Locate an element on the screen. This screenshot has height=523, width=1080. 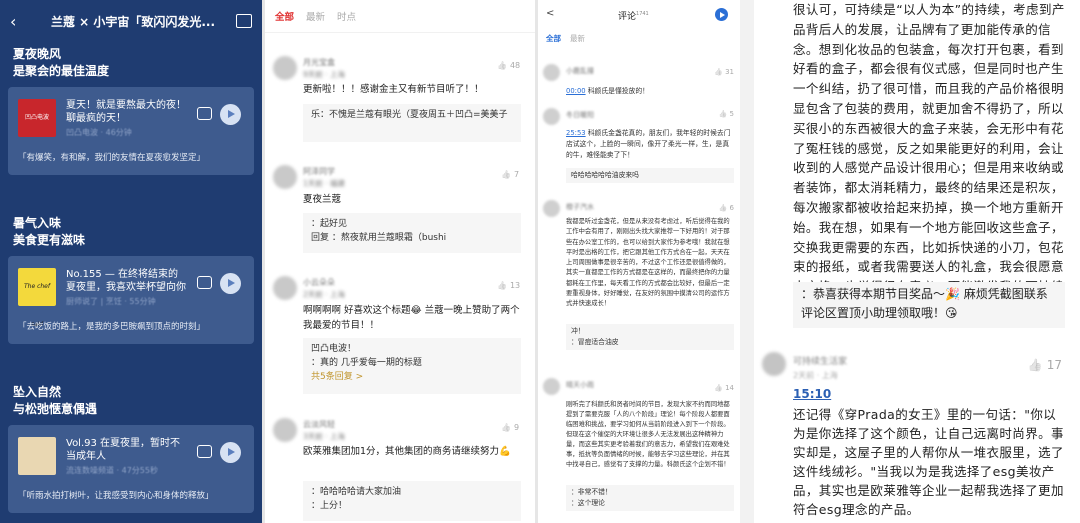
episode-subtitle: 厨师说了 | 烹饪 · 55分钟 is located at coordinates (111, 301).